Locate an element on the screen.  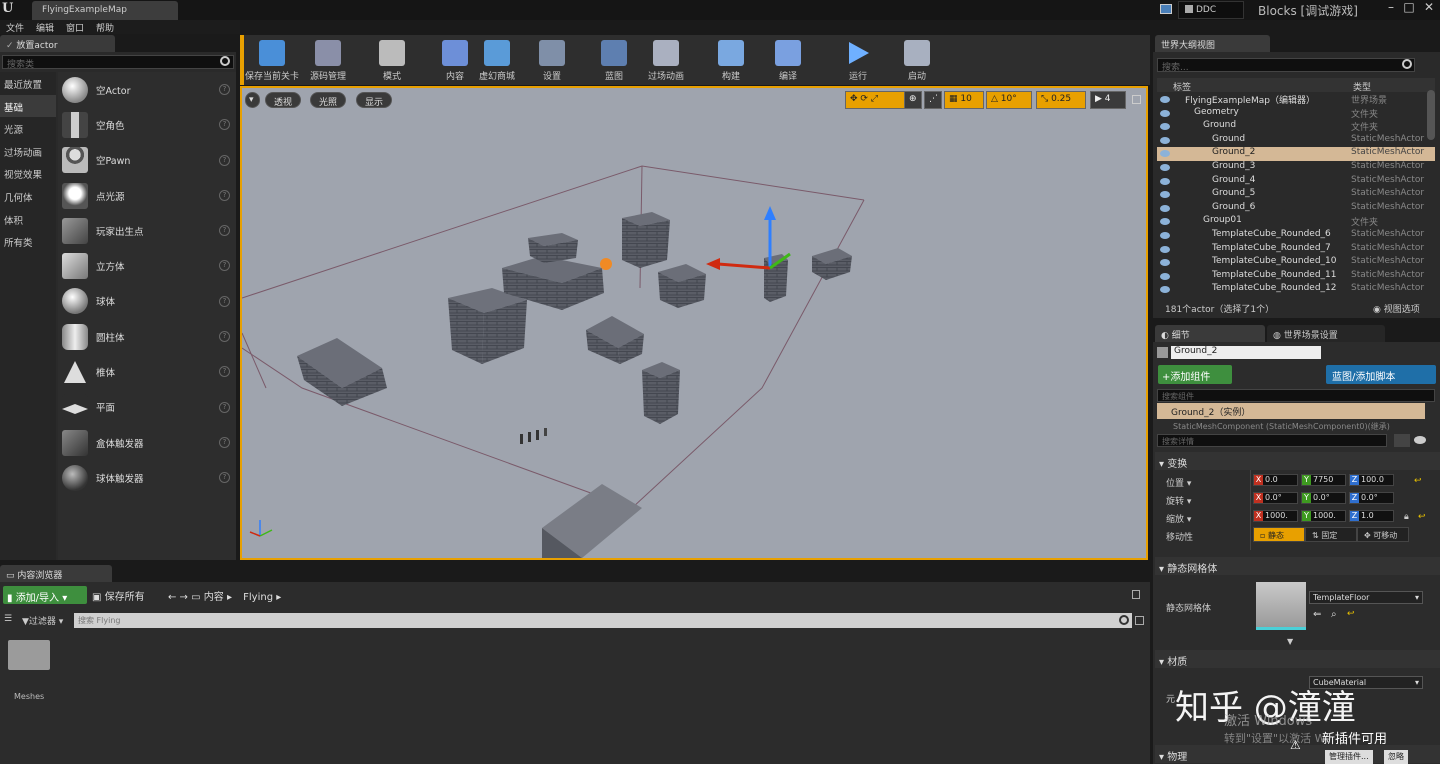
mobility-static-button: ▫ 静态 is located at coordinates (1279, 534).